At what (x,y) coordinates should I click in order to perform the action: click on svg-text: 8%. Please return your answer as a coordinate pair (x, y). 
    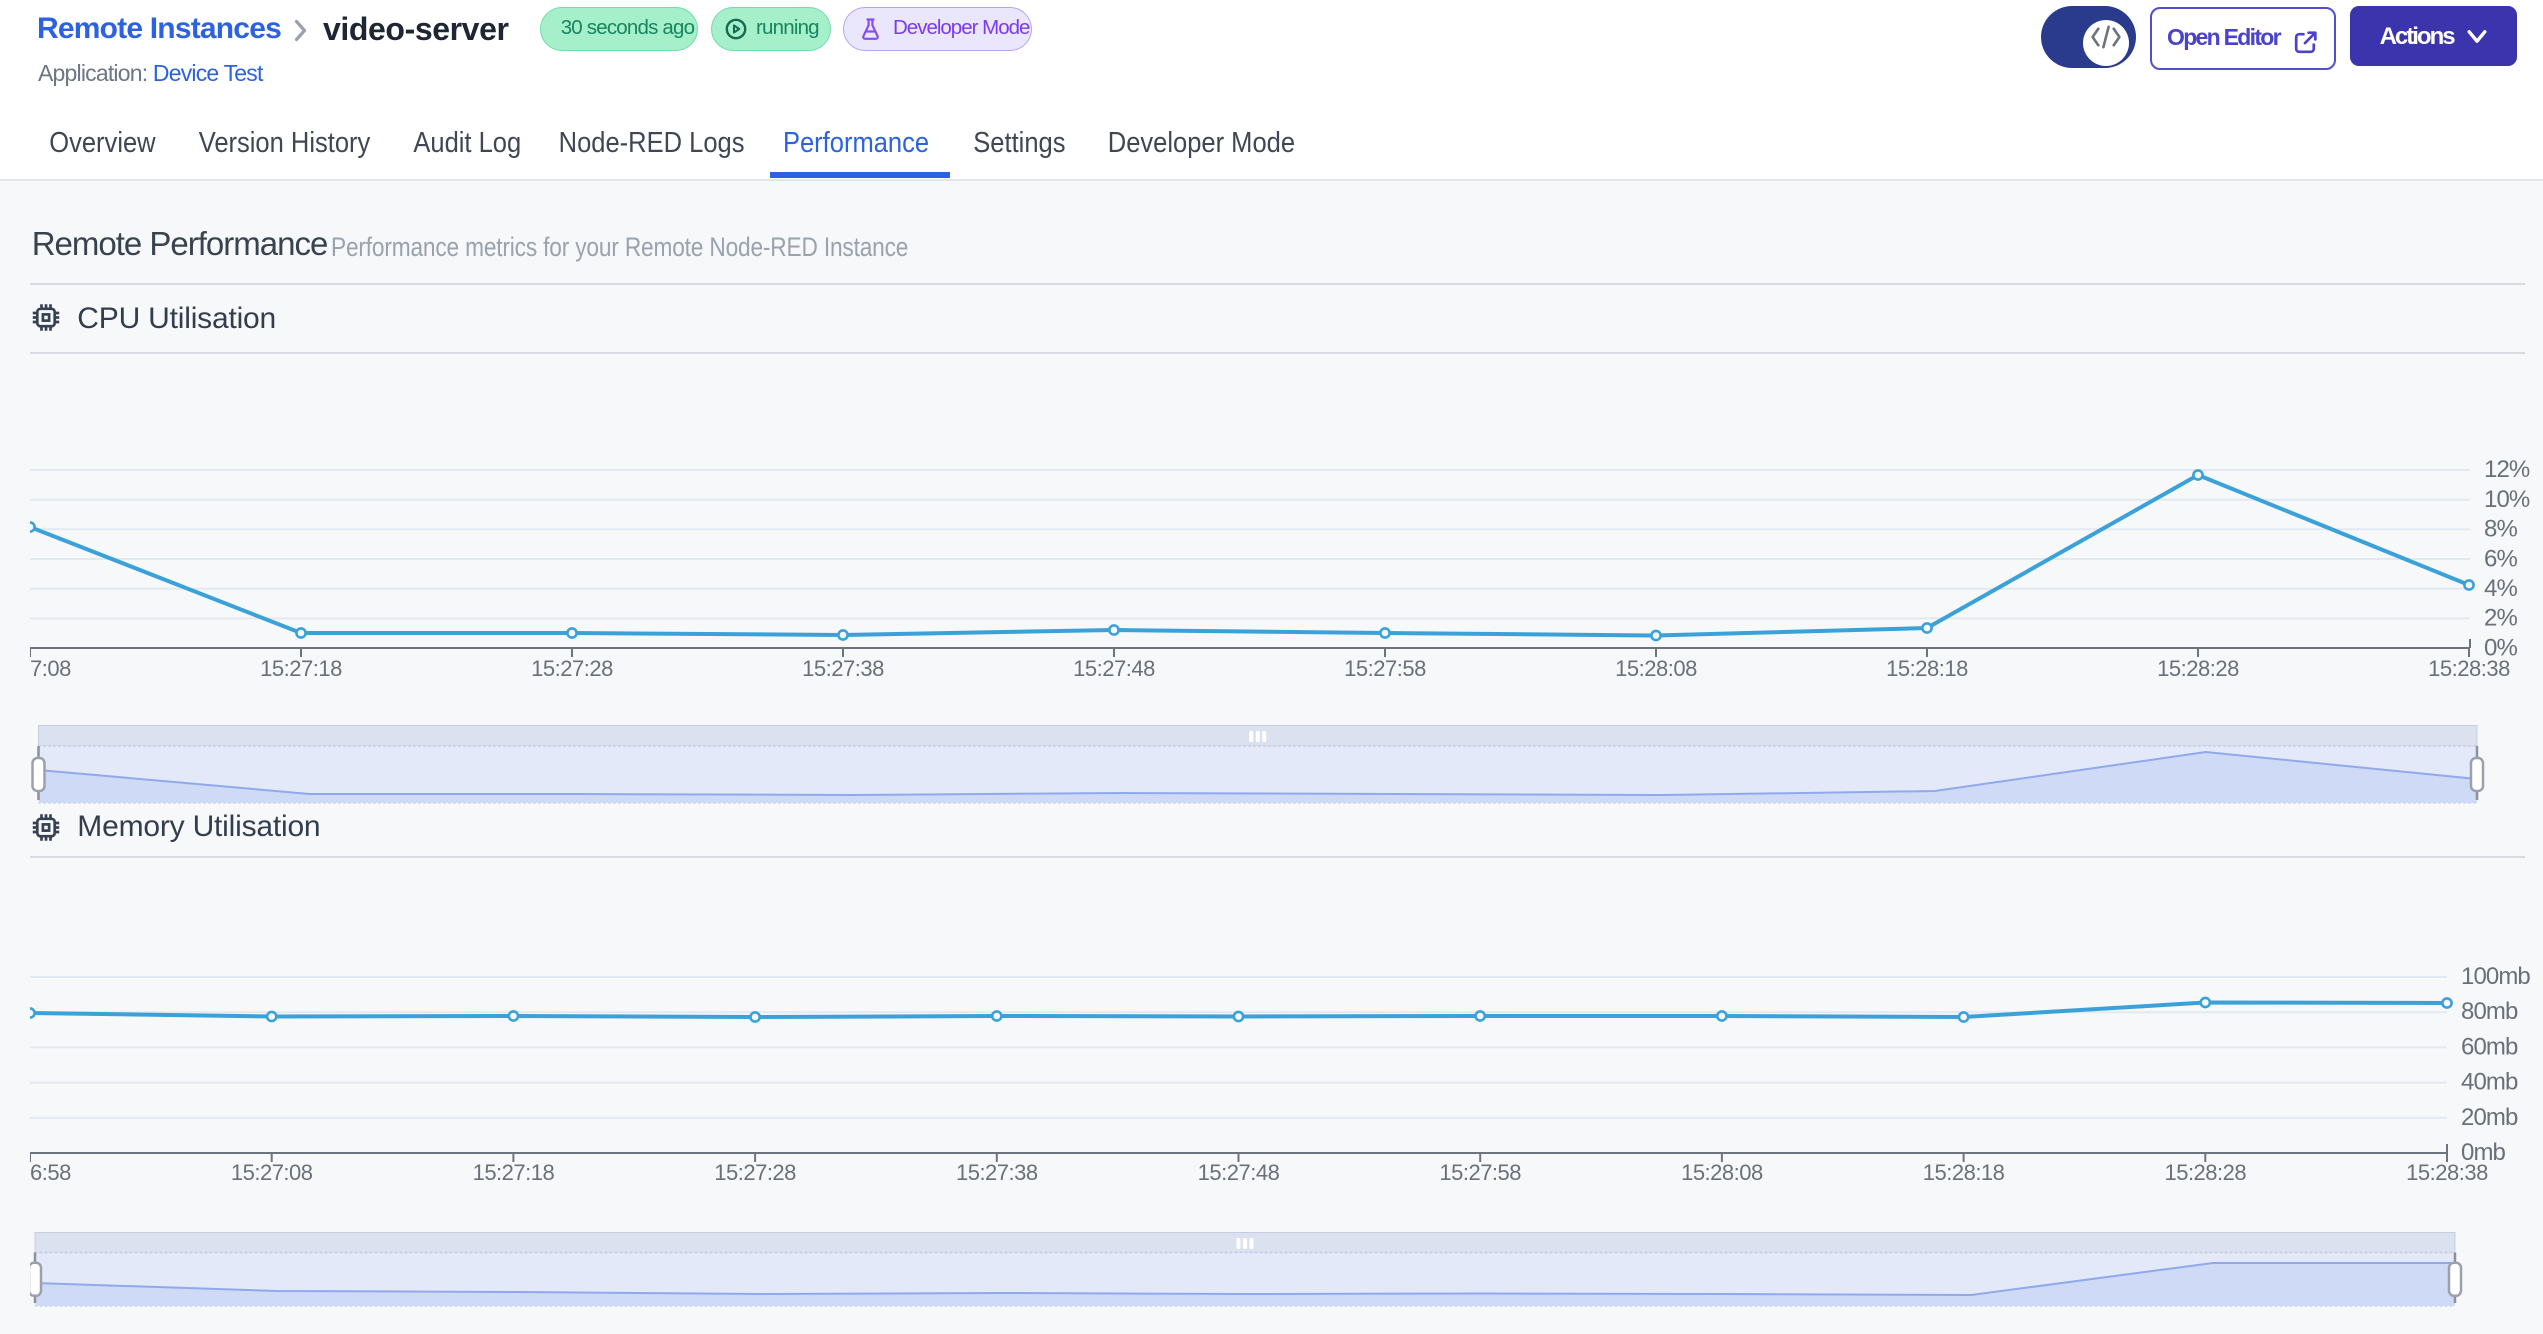
    Looking at the image, I should click on (2500, 529).